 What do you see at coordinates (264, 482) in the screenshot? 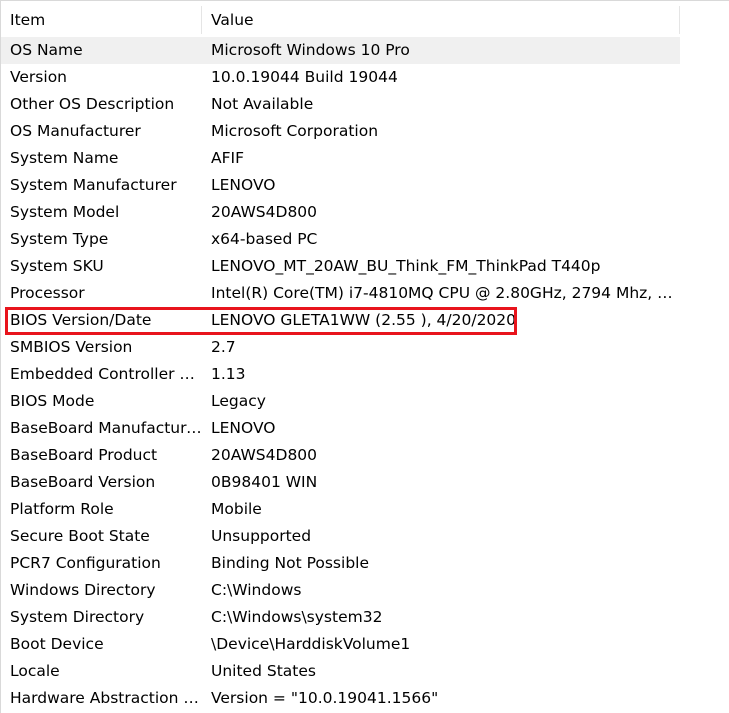
I see `row-value-cell: 0B98401 WIN` at bounding box center [264, 482].